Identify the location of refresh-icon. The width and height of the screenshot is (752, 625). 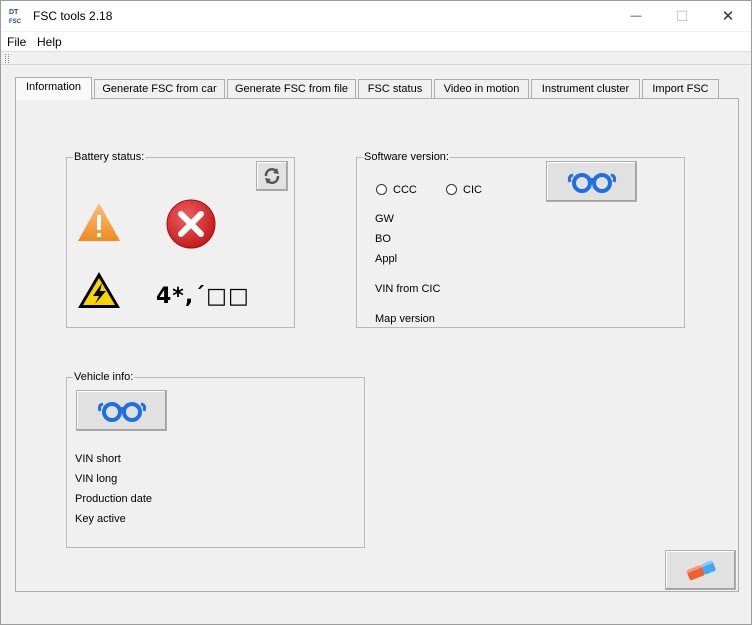
(272, 176).